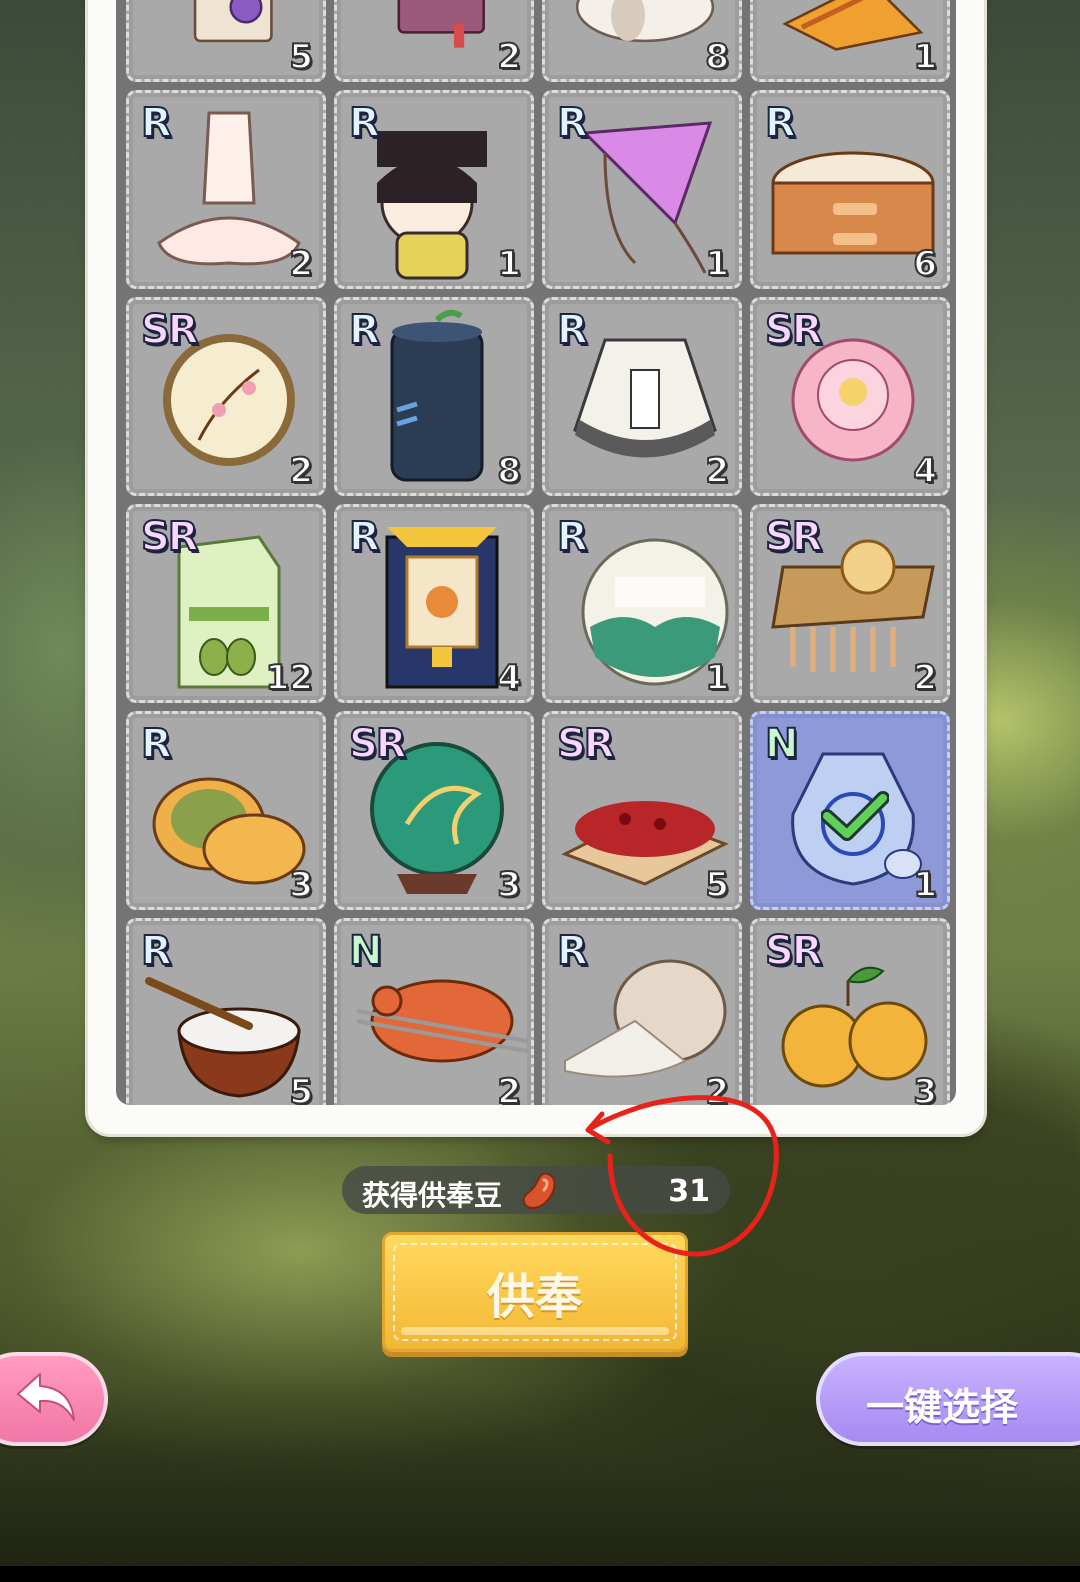 The image size is (1080, 1582). Describe the element at coordinates (226, 603) in the screenshot. I see `inventory-item: SR 12` at that location.